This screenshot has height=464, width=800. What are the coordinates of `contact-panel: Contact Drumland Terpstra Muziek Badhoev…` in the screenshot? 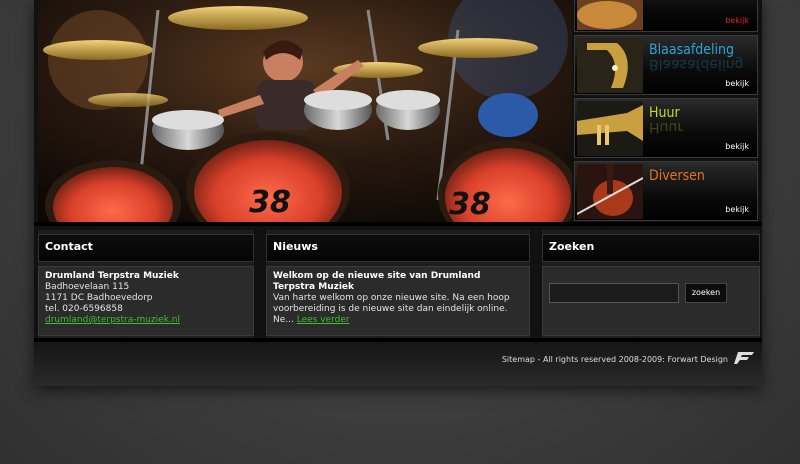 It's located at (146, 284).